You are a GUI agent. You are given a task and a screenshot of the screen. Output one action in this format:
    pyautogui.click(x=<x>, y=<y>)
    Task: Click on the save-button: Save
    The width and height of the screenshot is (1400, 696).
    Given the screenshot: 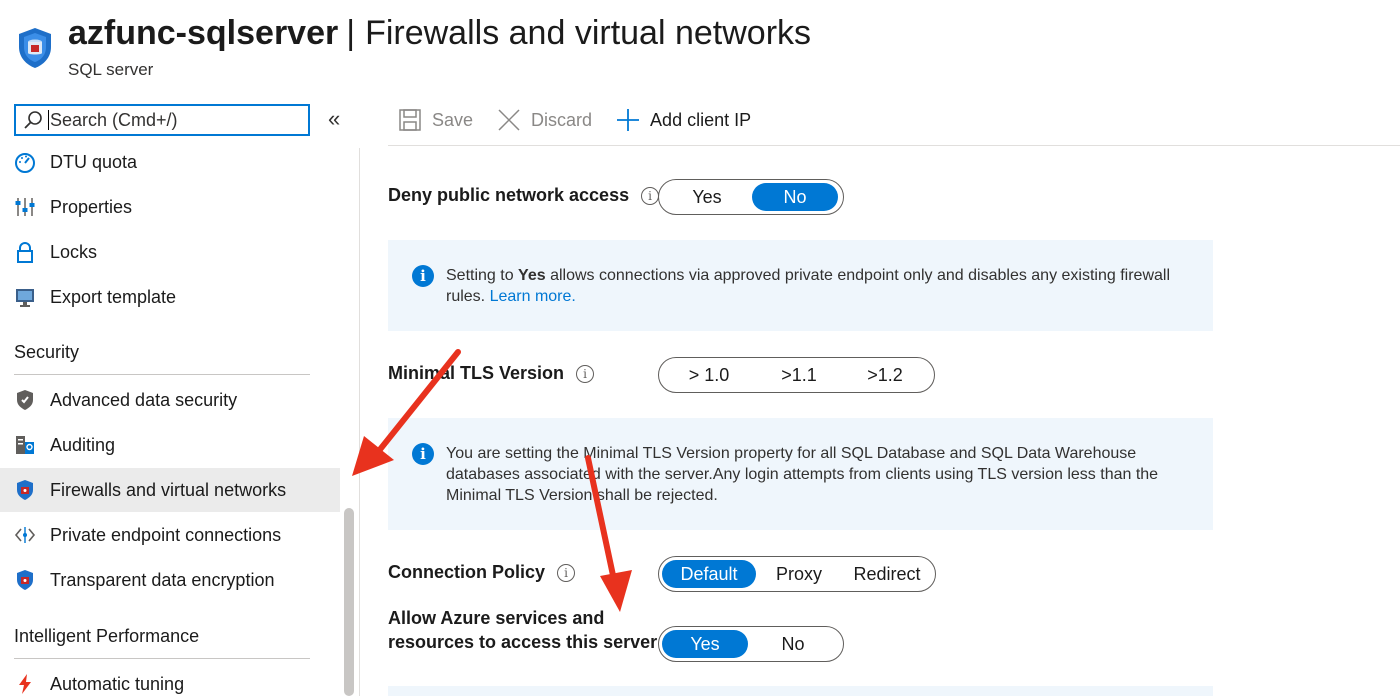 What is the action you would take?
    pyautogui.click(x=435, y=120)
    